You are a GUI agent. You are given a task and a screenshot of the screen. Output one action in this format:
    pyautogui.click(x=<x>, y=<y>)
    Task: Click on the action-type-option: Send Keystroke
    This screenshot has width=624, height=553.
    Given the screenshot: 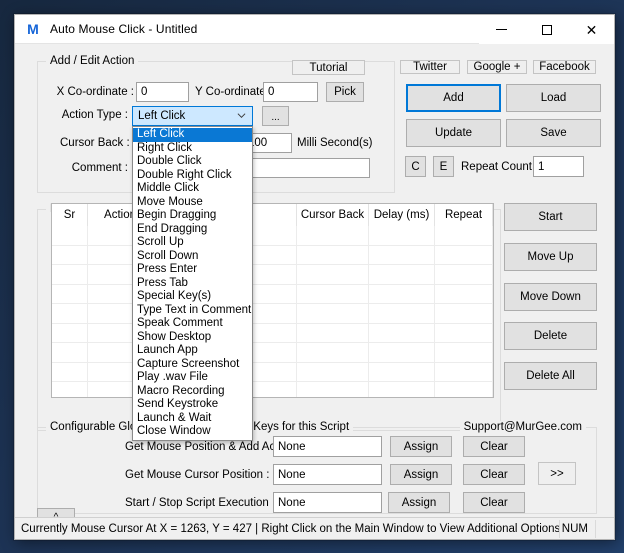 What is the action you would take?
    pyautogui.click(x=192, y=405)
    